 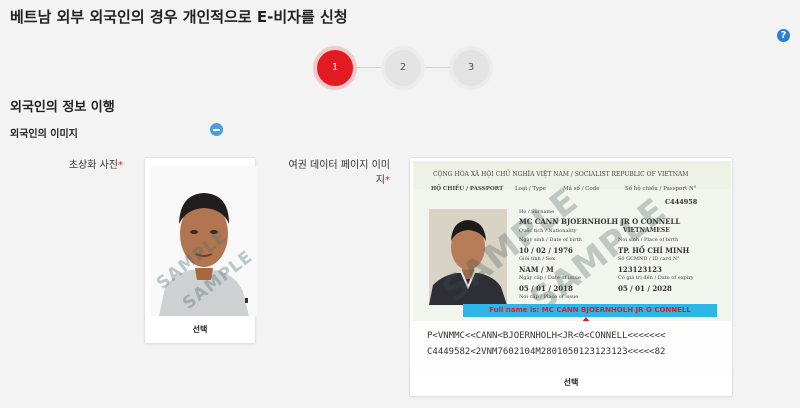 I want to click on step-2: 2, so click(x=403, y=68).